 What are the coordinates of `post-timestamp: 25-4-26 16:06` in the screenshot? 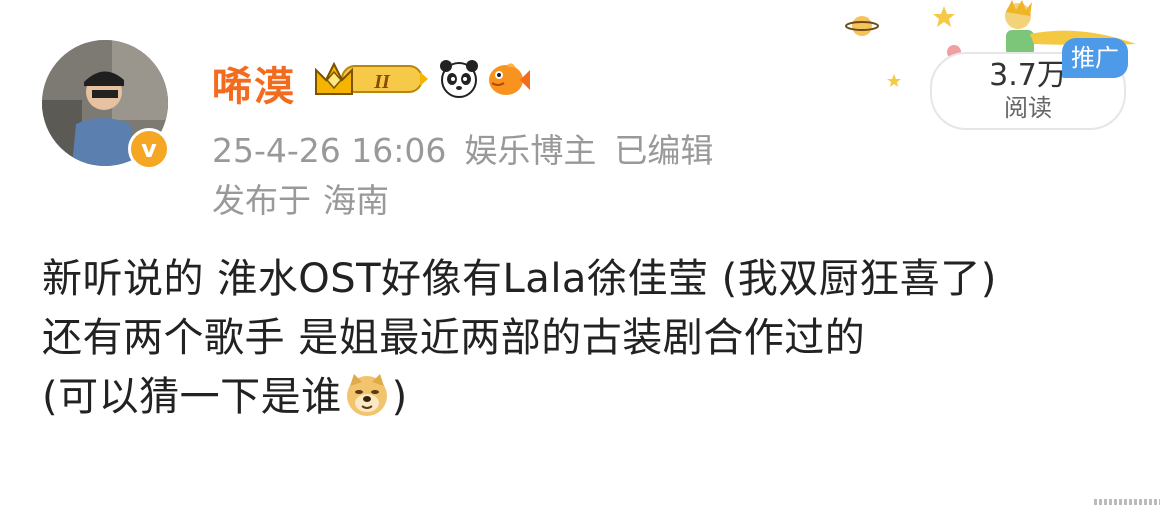 It's located at (329, 150).